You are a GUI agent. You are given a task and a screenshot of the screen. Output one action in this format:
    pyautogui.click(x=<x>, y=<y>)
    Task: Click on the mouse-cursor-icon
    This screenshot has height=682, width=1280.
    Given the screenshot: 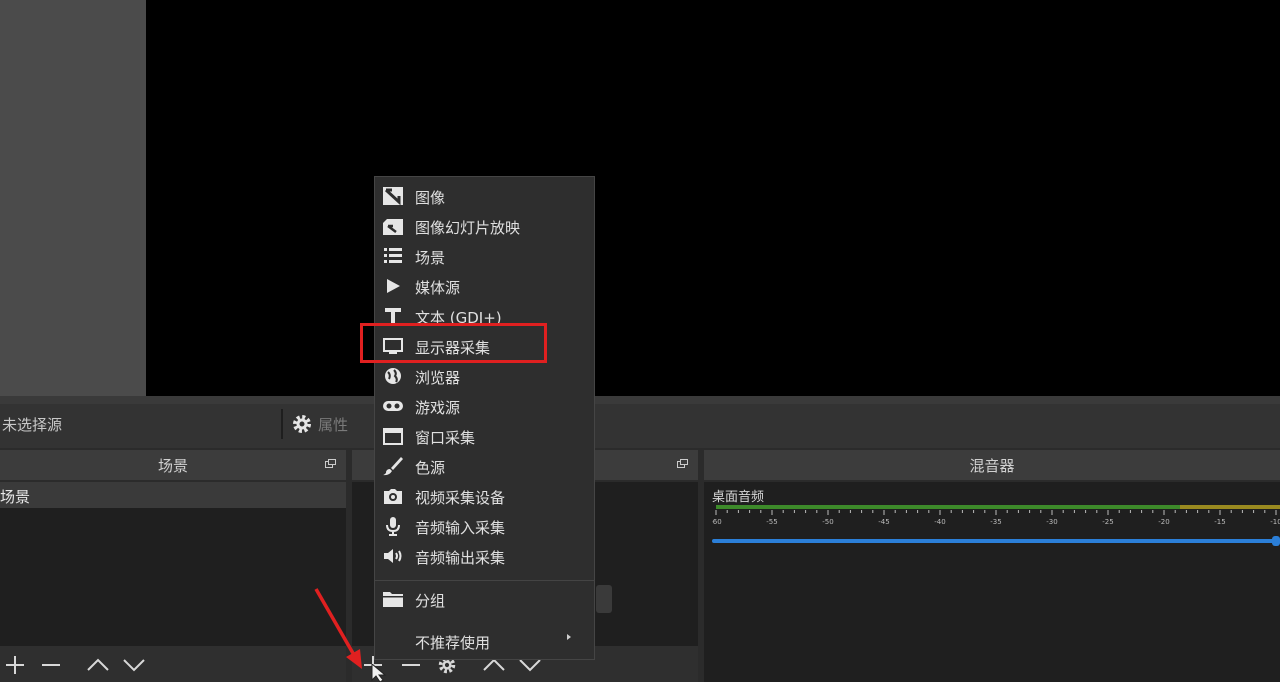 What is the action you would take?
    pyautogui.click(x=379, y=673)
    